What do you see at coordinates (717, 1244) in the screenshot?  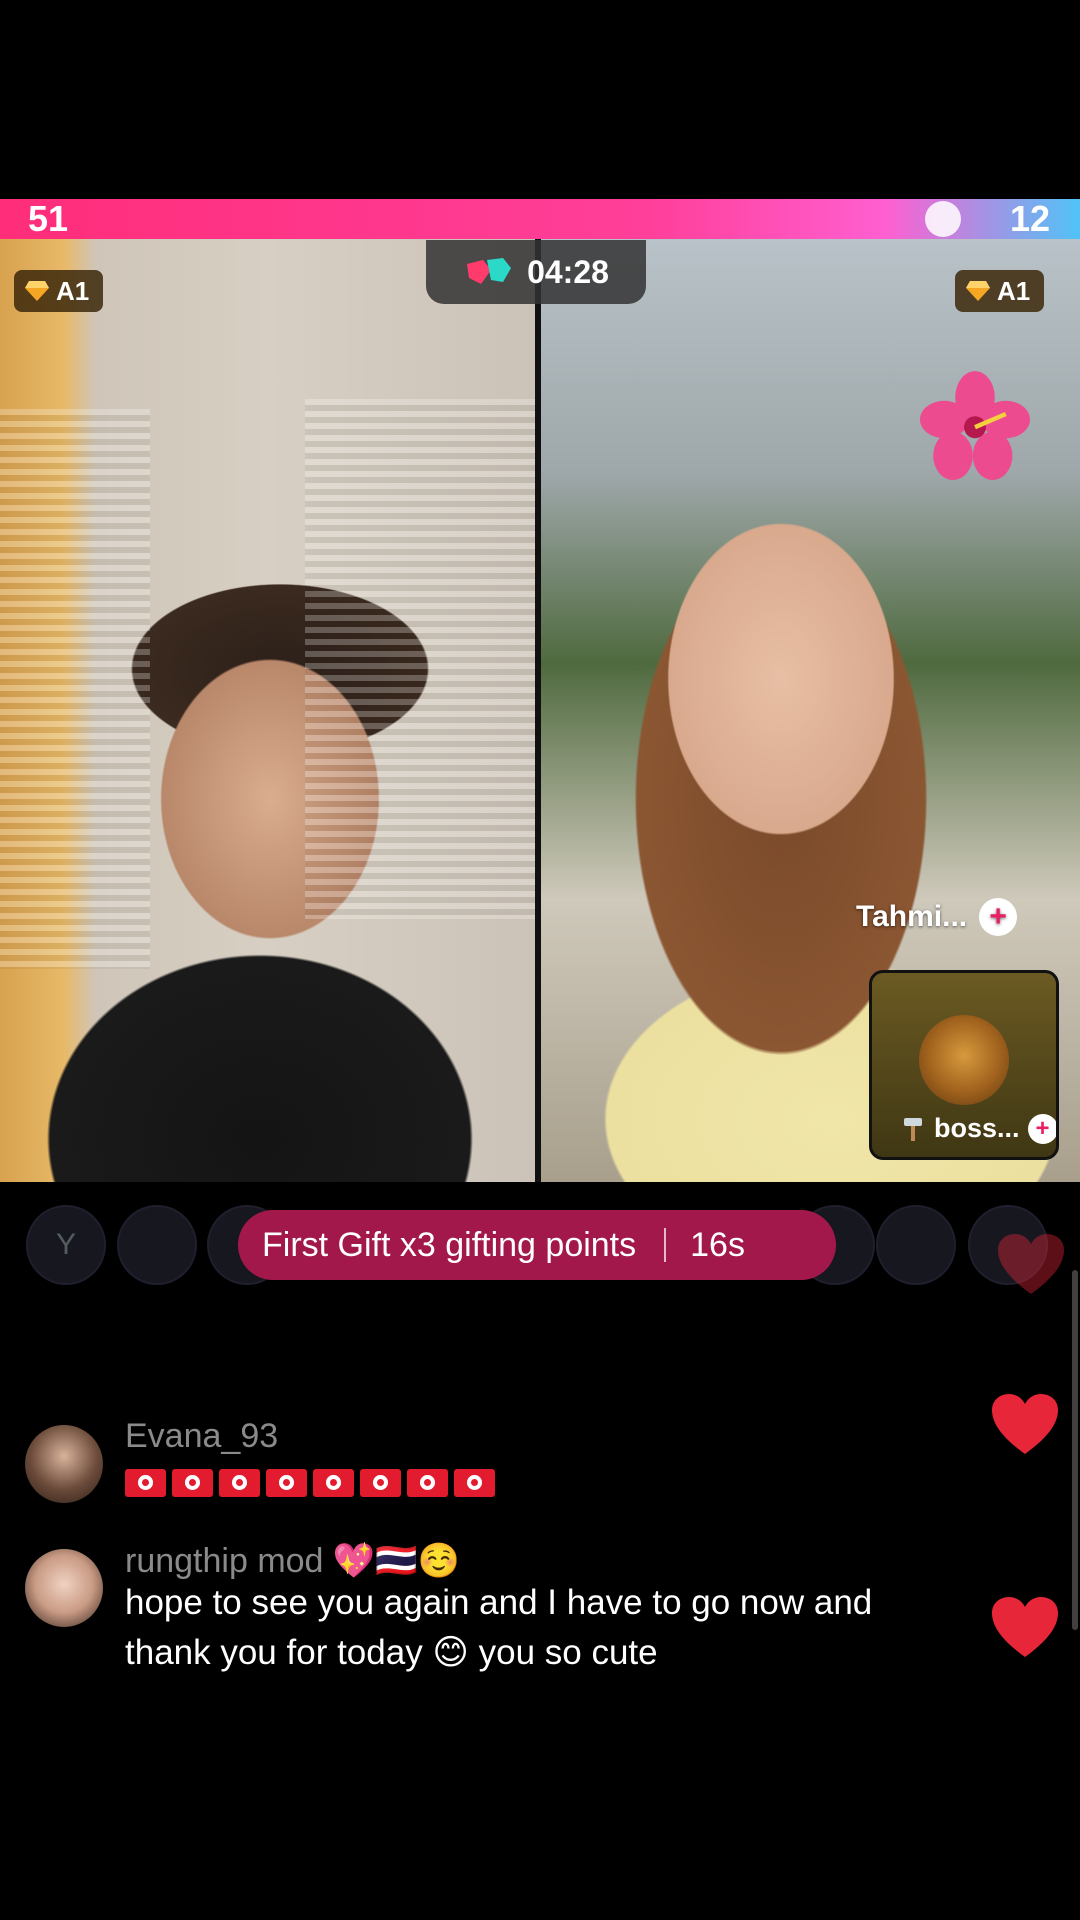 I see `gift-banner-countdown: 16s` at bounding box center [717, 1244].